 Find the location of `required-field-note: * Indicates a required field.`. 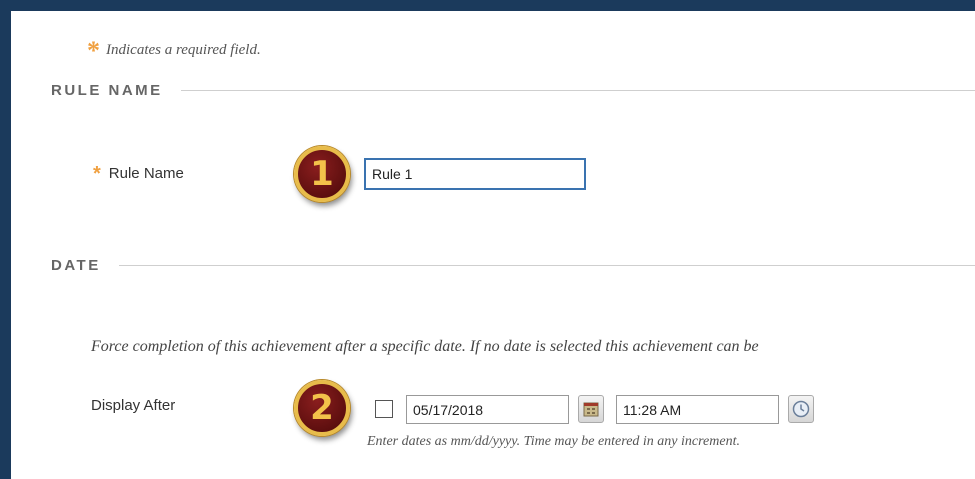

required-field-note: * Indicates a required field. is located at coordinates (174, 48).